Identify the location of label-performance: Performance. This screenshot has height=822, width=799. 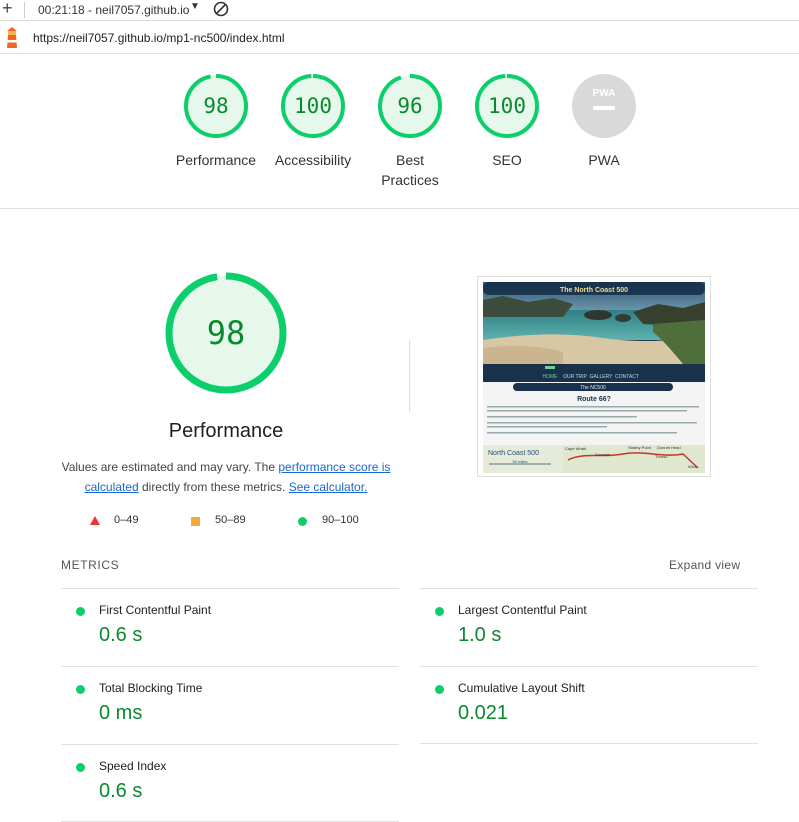
(216, 160).